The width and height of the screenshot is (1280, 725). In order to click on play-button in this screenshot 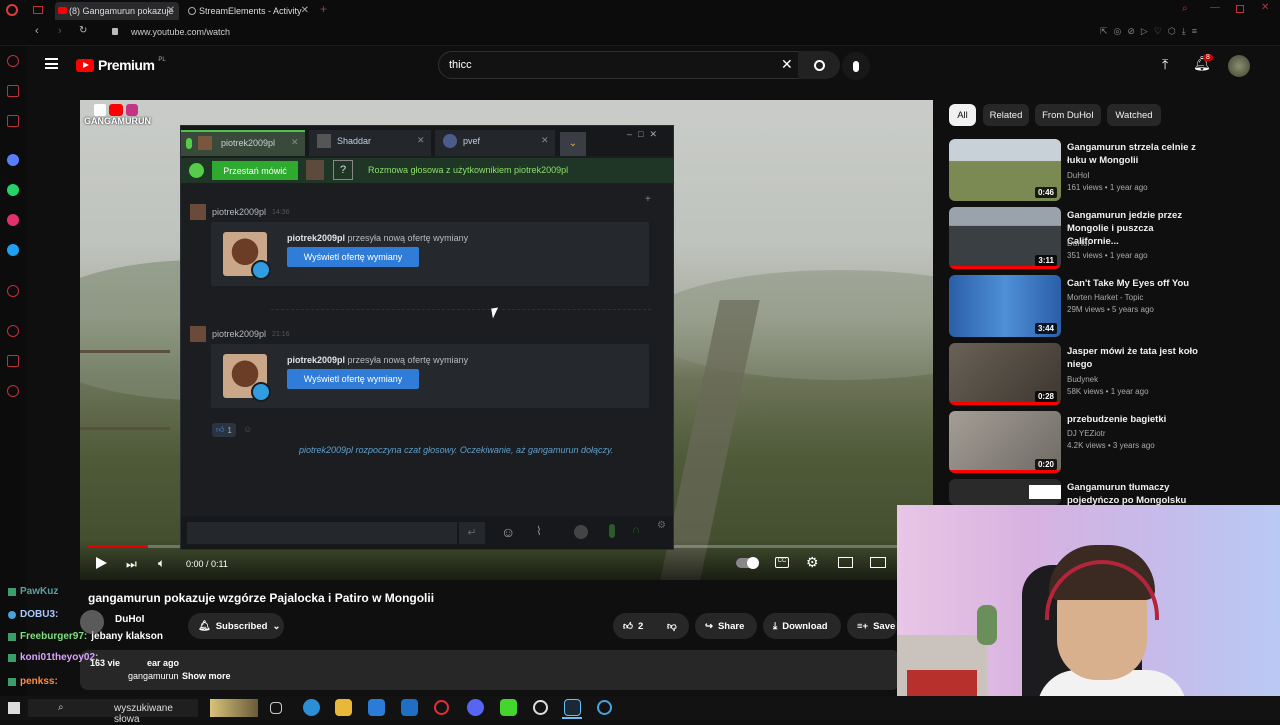, I will do `click(101, 563)`.